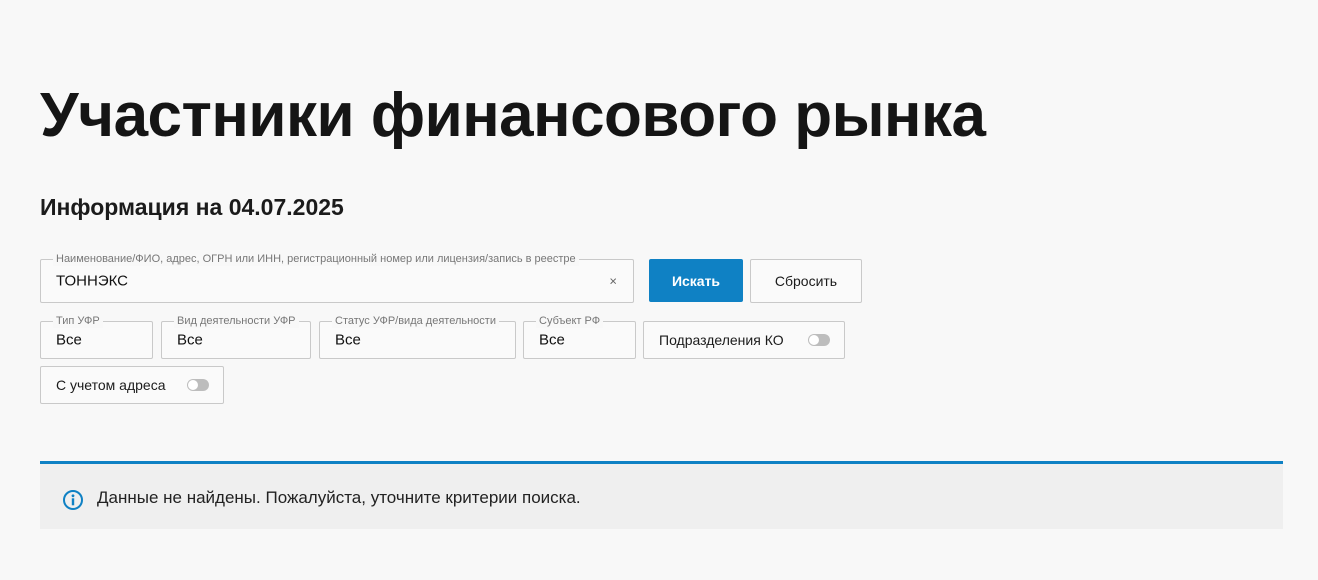 The height and width of the screenshot is (580, 1318). What do you see at coordinates (111, 385) in the screenshot?
I see `with-address-label: С учетом адреса` at bounding box center [111, 385].